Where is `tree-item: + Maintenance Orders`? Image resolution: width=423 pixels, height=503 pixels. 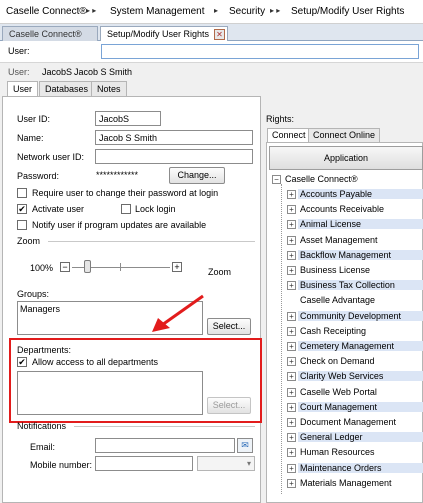 tree-item: + Maintenance Orders is located at coordinates (355, 468).